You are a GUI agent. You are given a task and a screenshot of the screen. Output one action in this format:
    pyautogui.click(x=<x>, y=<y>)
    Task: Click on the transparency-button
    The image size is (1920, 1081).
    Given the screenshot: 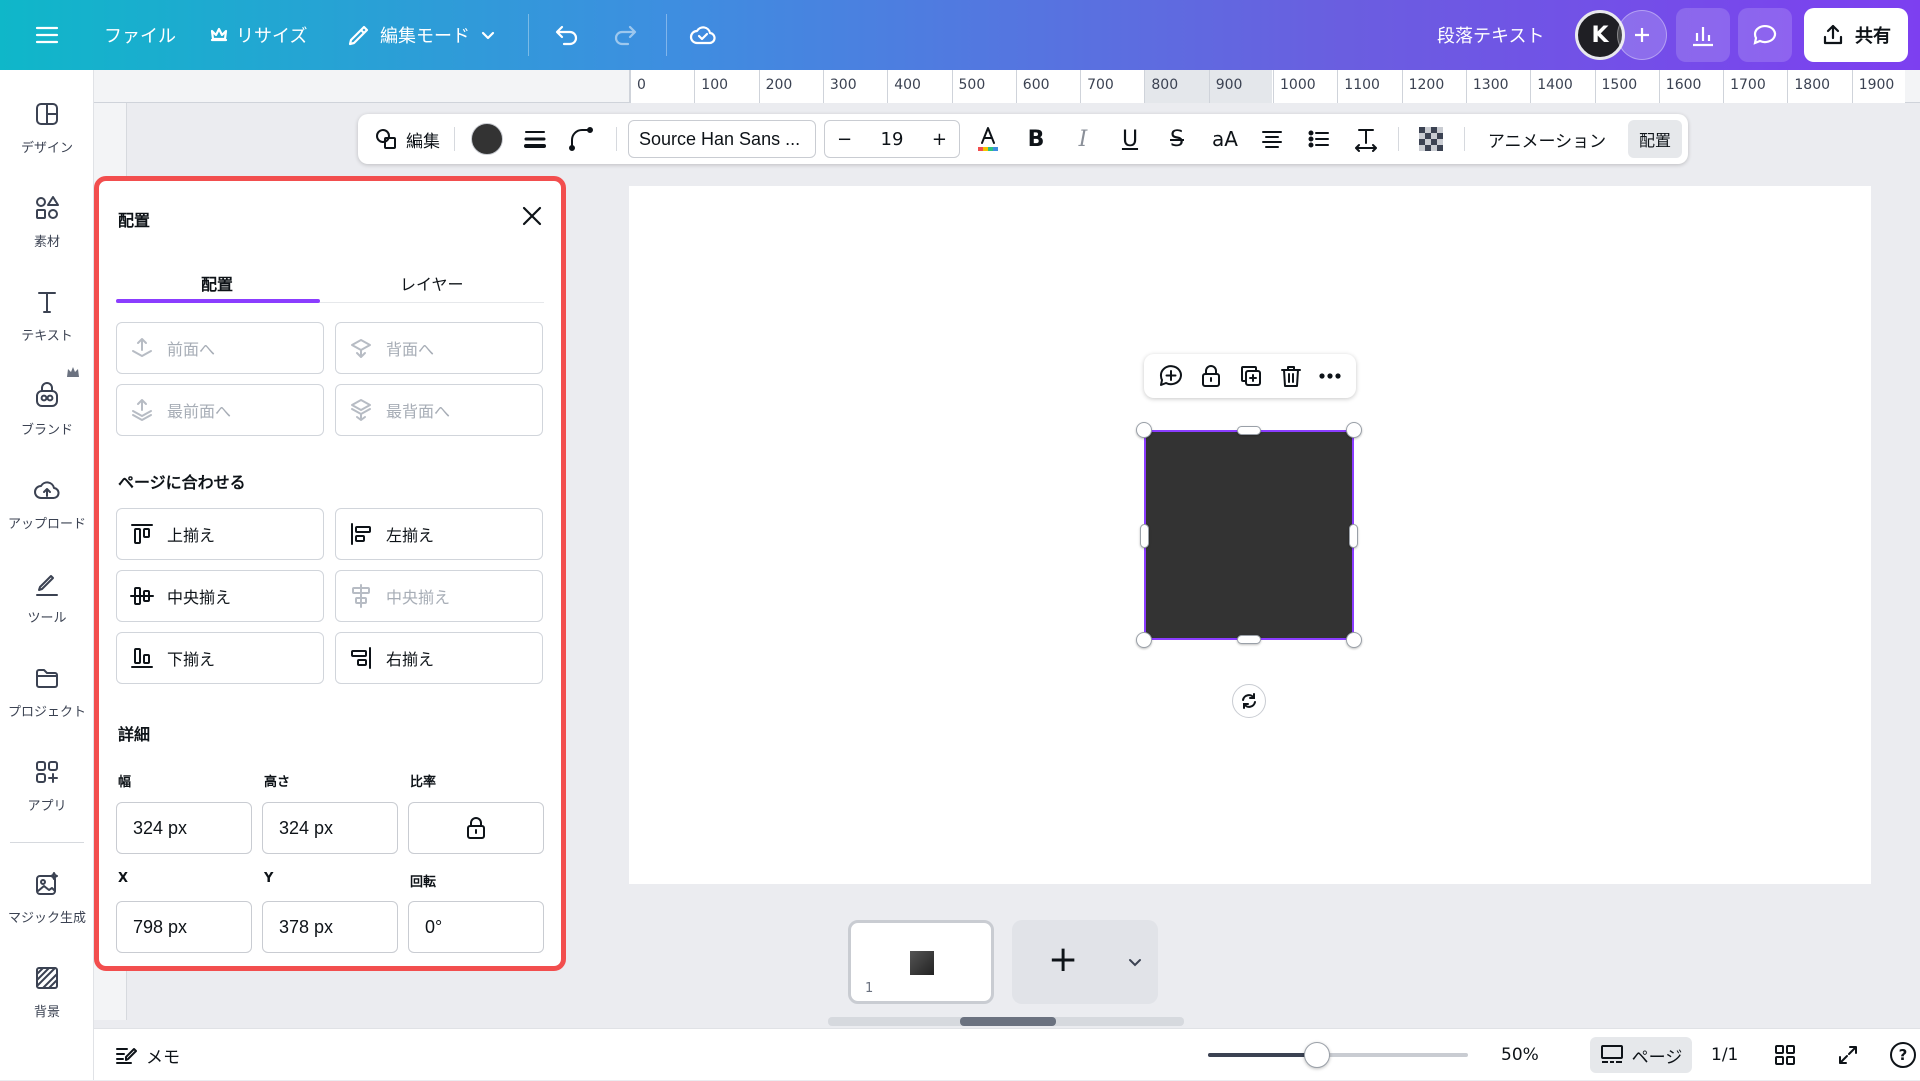 What is the action you would take?
    pyautogui.click(x=1431, y=139)
    